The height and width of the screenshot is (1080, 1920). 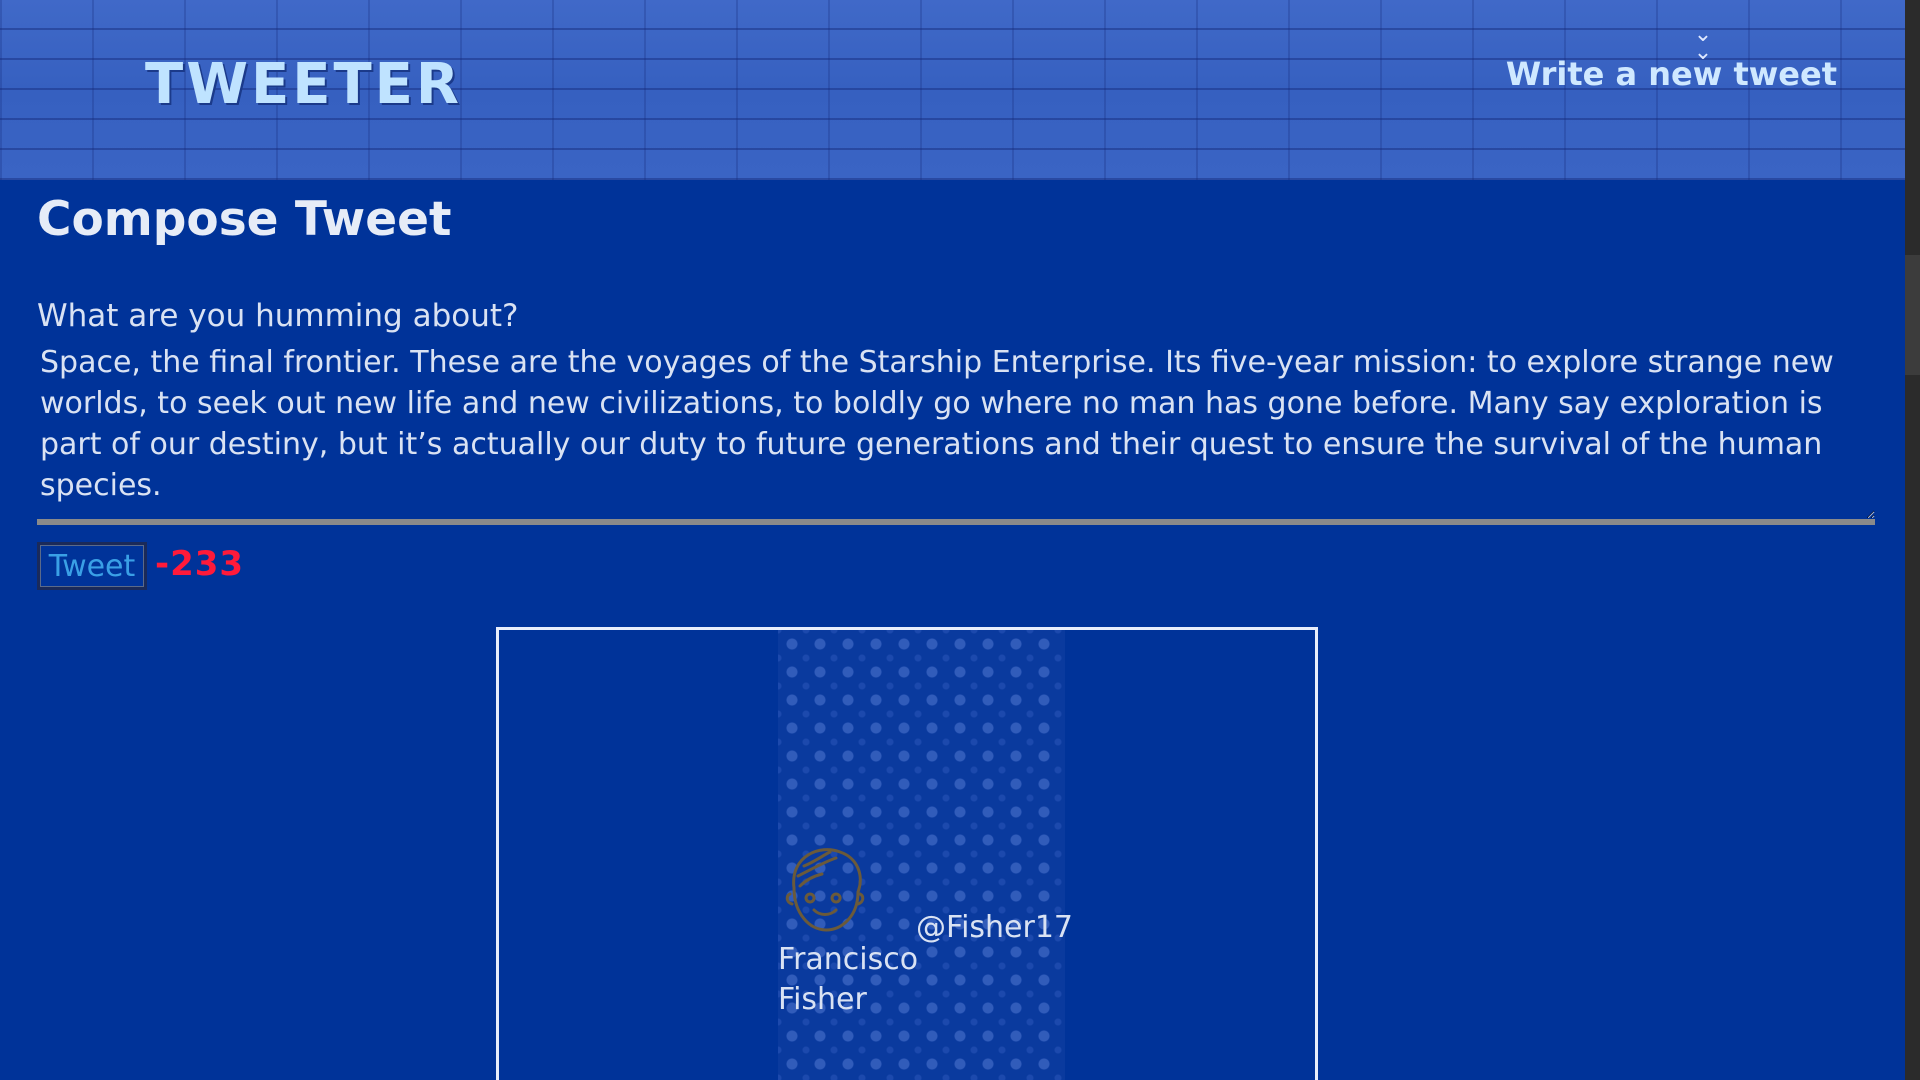 What do you see at coordinates (92, 566) in the screenshot?
I see `tweet-submit-button: Tweet` at bounding box center [92, 566].